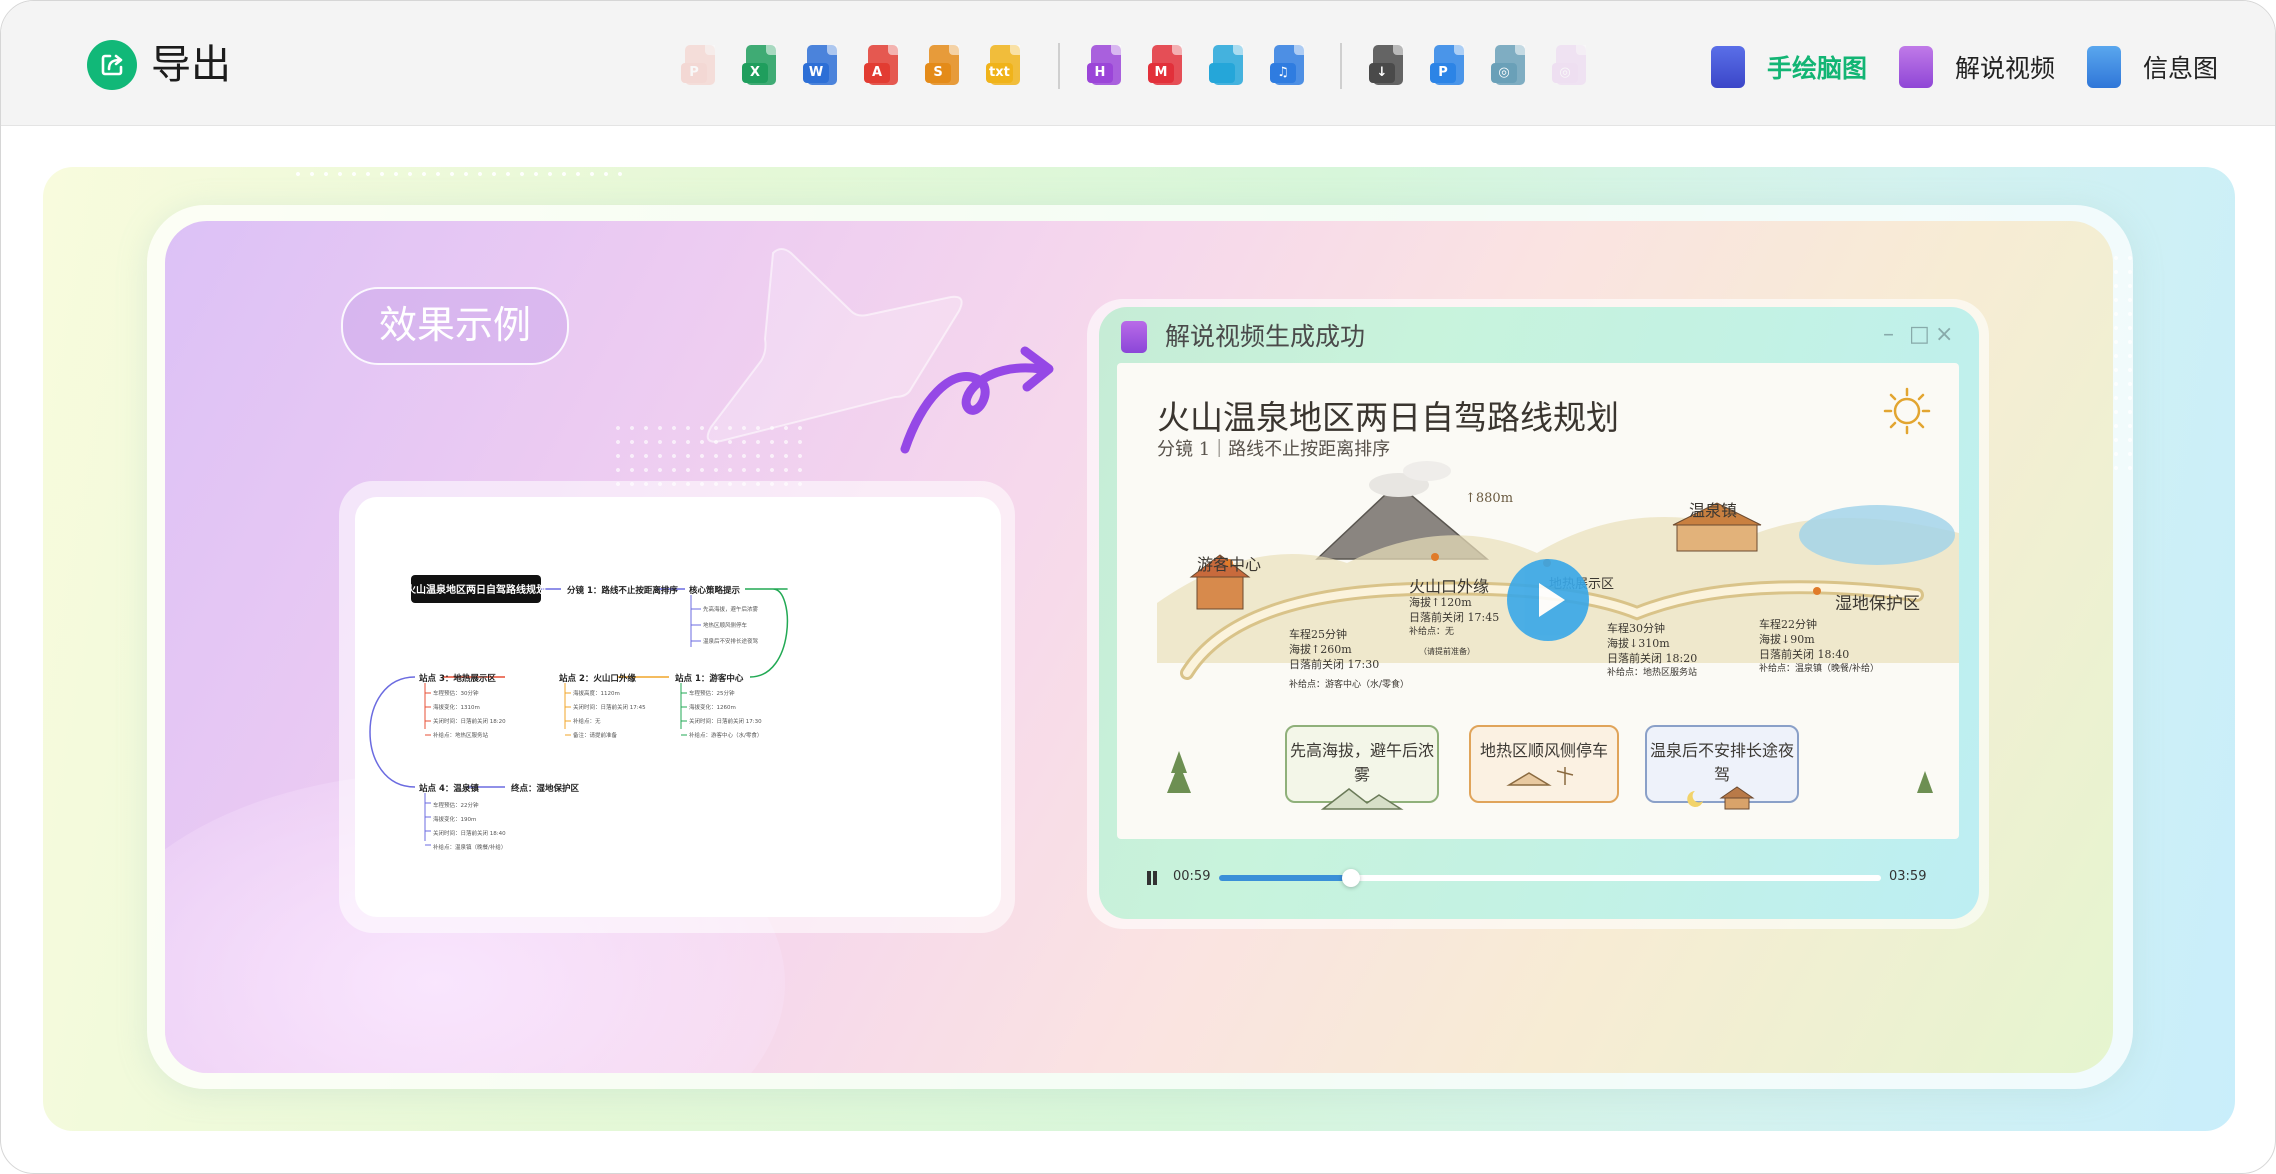 The width and height of the screenshot is (2276, 1174). Describe the element at coordinates (1548, 600) in the screenshot. I see `play-icon` at that location.